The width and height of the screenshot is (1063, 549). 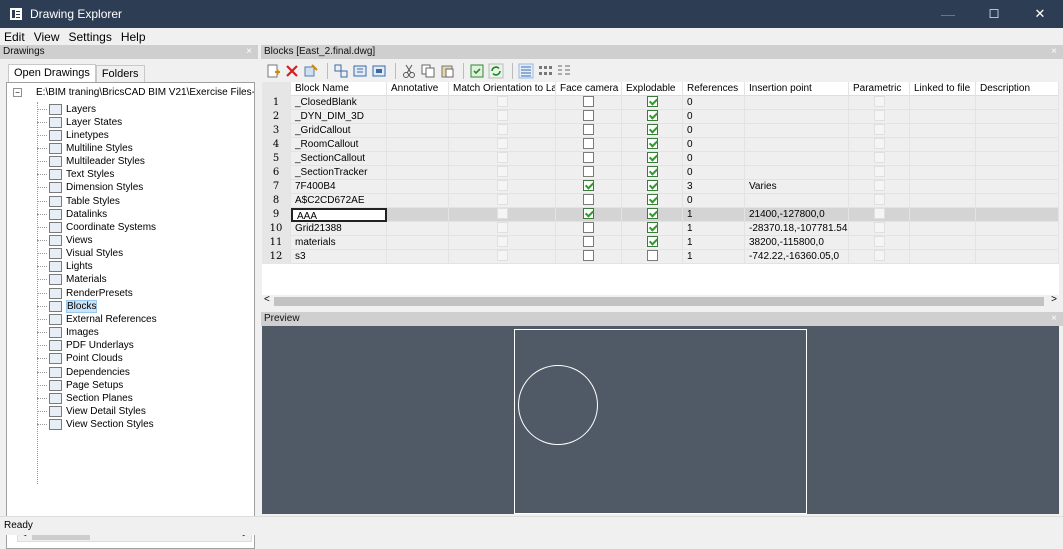 What do you see at coordinates (91, 411) in the screenshot?
I see `tree-item-view-detail-styles: View Detail Styles` at bounding box center [91, 411].